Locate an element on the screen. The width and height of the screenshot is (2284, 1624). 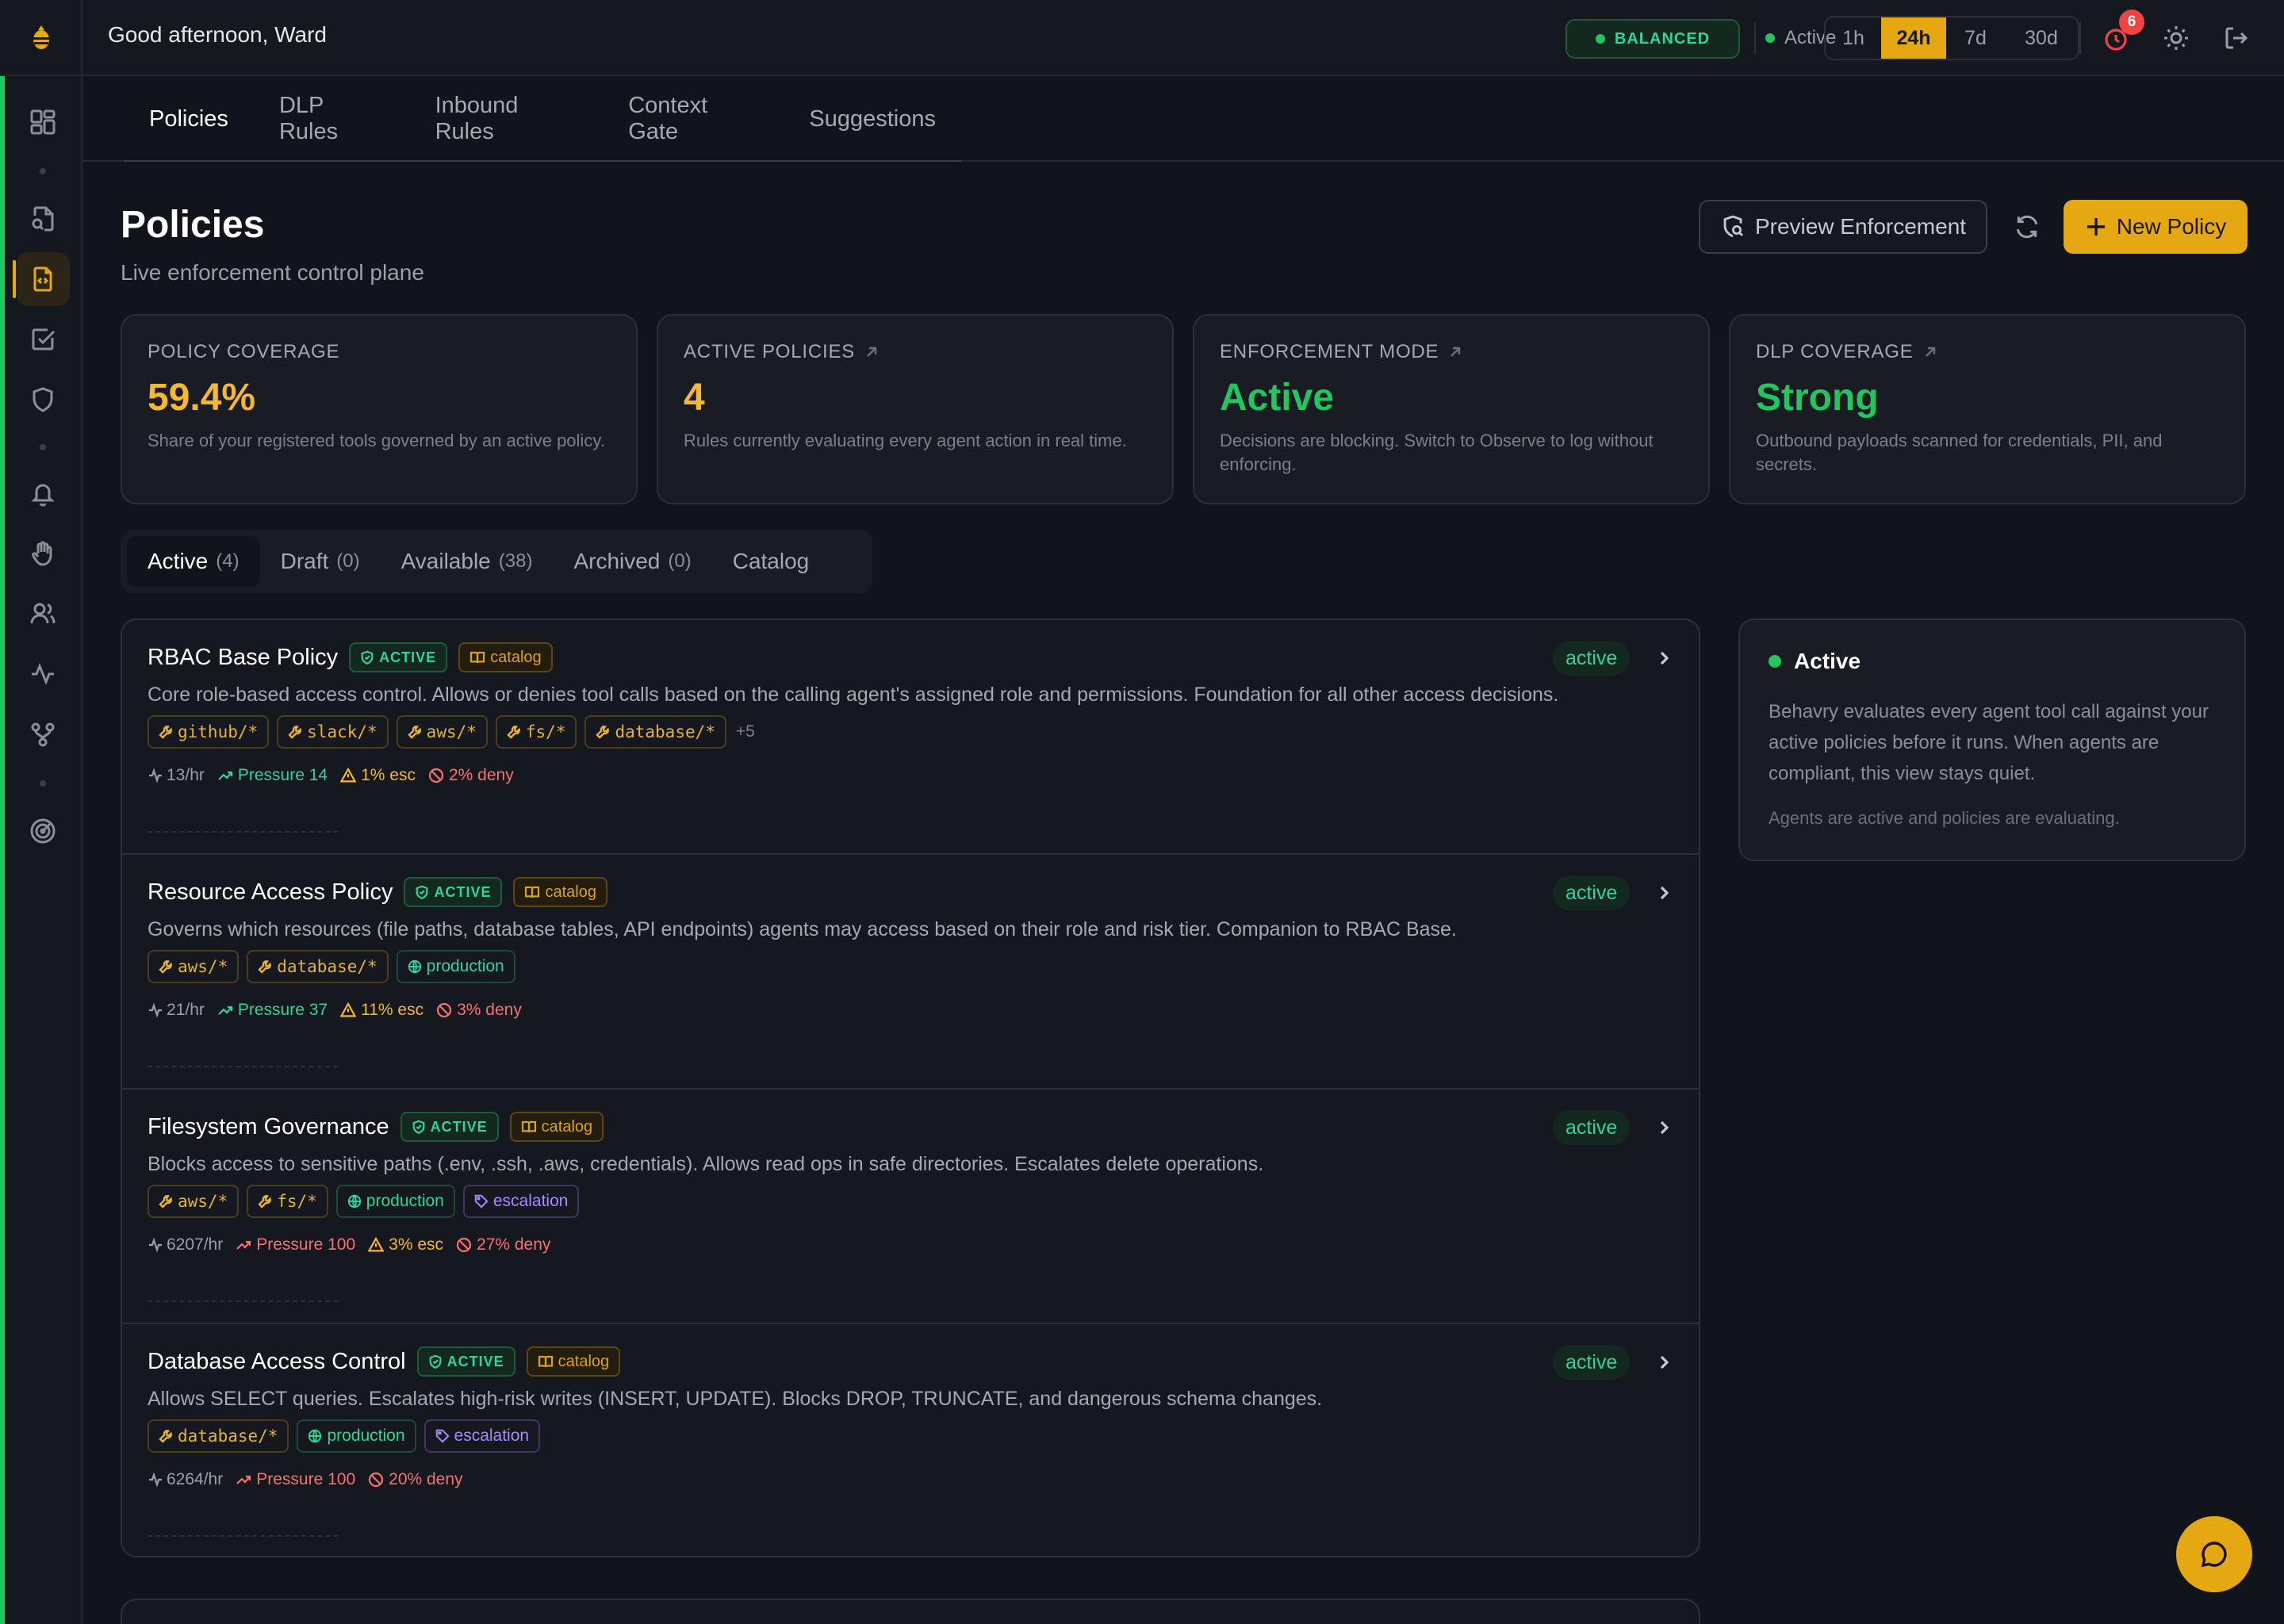
hand-stop-icon is located at coordinates (43, 553).